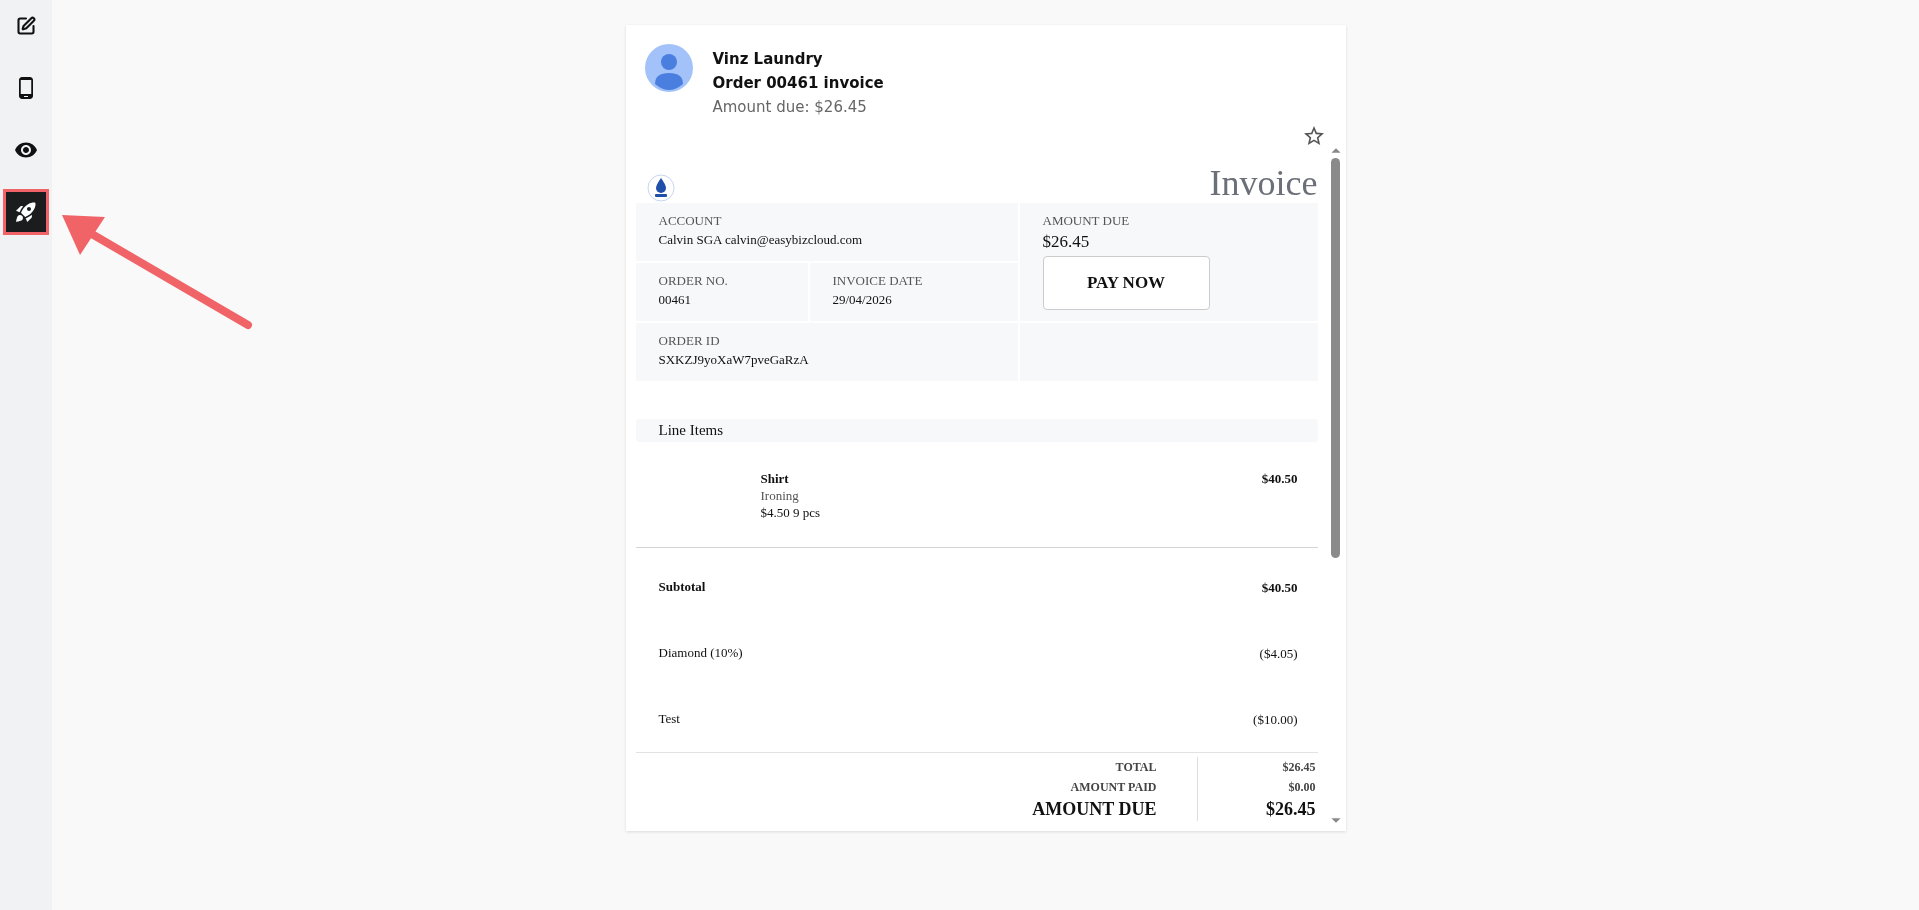 The height and width of the screenshot is (910, 1919). I want to click on summary-amount: ($10.00), so click(1275, 719).